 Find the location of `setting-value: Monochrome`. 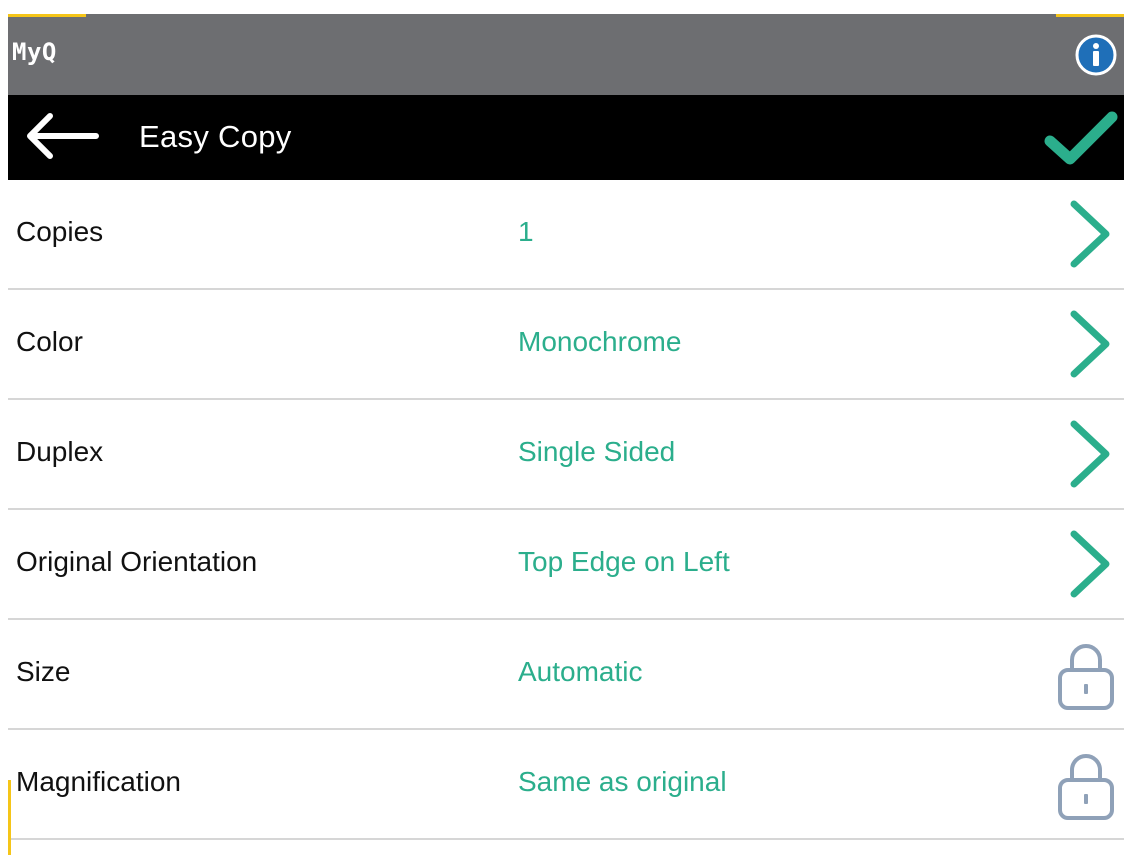

setting-value: Monochrome is located at coordinates (600, 341).